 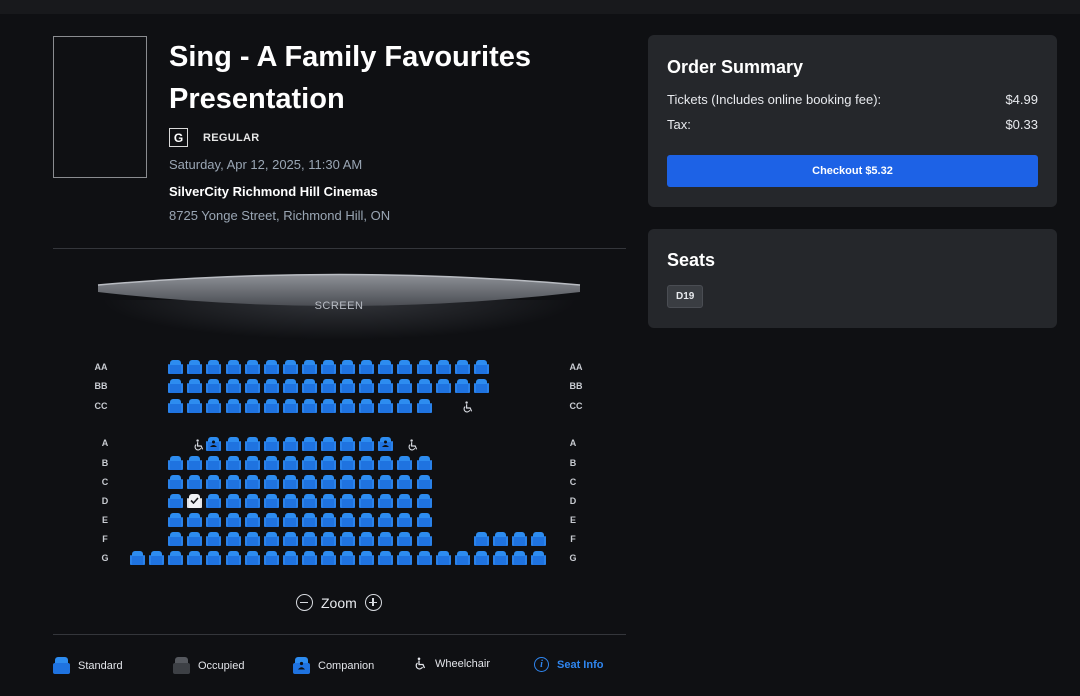 What do you see at coordinates (568, 664) in the screenshot?
I see `seat-info-link: i Seat Info` at bounding box center [568, 664].